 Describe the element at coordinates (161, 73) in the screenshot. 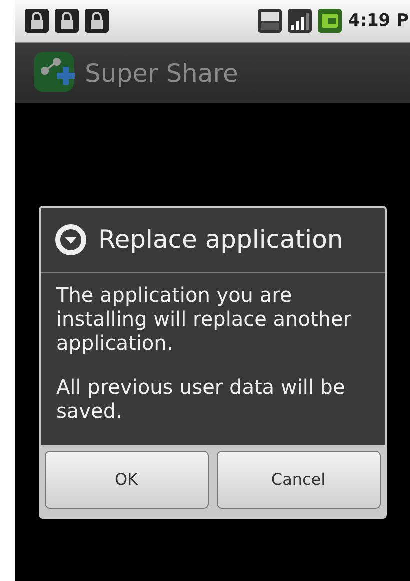

I see `app-title: Super Share` at that location.